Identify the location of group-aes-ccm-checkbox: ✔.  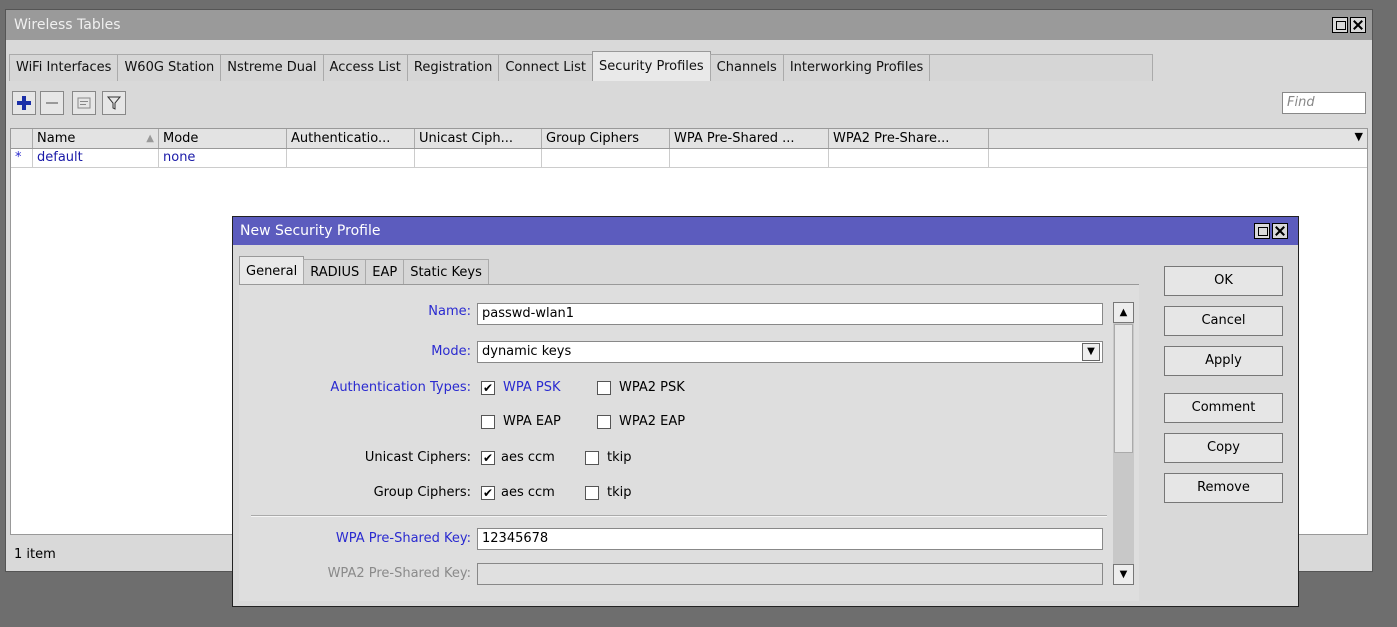
(488, 493).